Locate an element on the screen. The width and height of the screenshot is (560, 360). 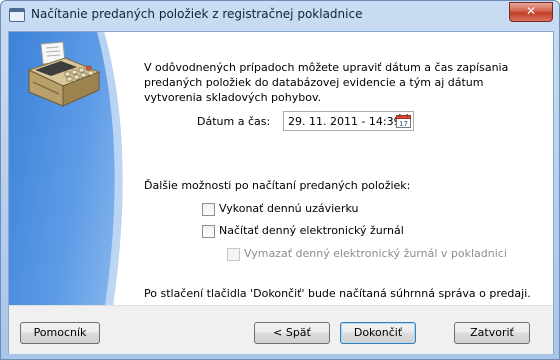
calendar-icon: 17 is located at coordinates (403, 121).